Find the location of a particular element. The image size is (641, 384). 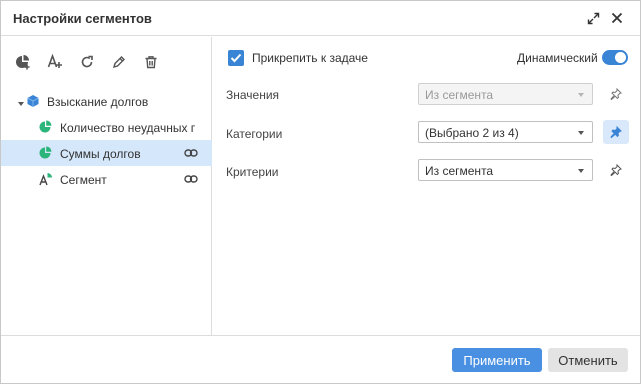

pin-categories-button is located at coordinates (616, 132).